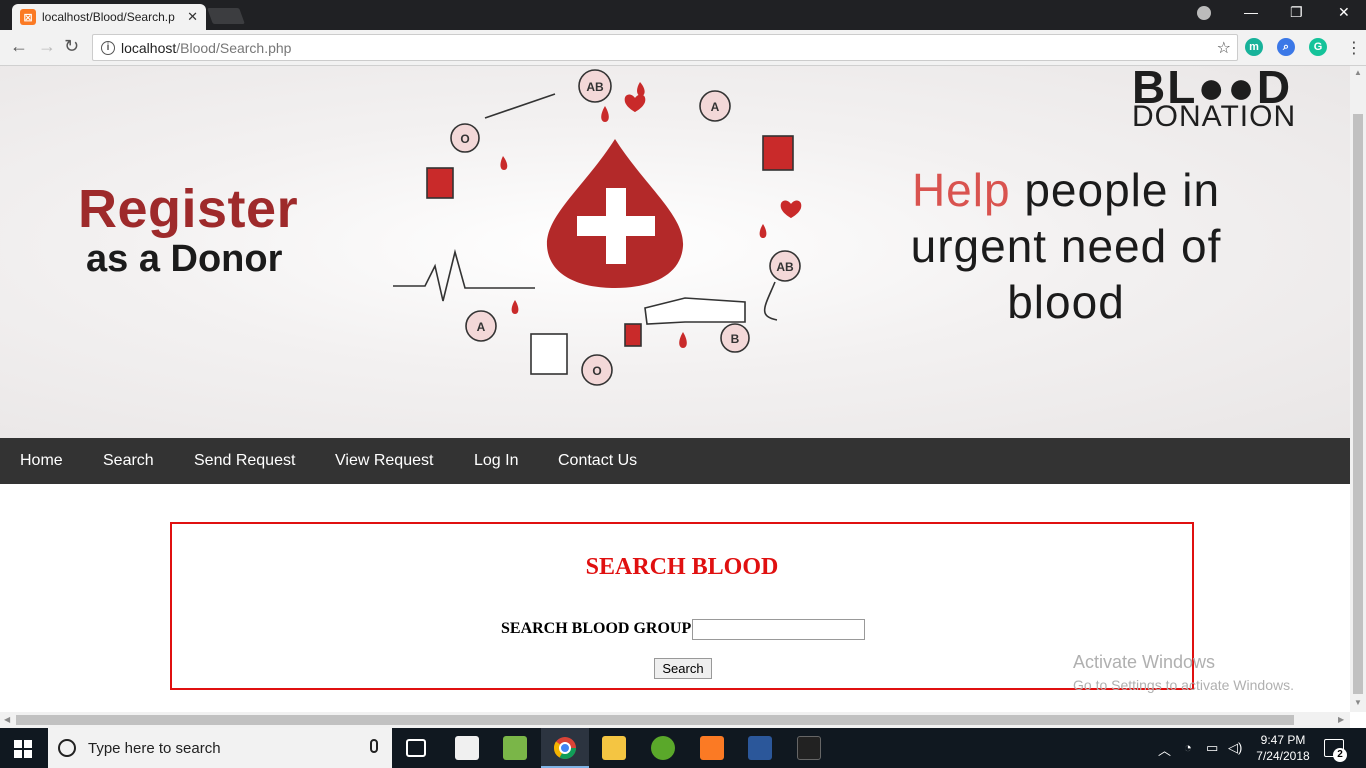  Describe the element at coordinates (28, 17) in the screenshot. I see `xampp-icon: ⊠` at that location.